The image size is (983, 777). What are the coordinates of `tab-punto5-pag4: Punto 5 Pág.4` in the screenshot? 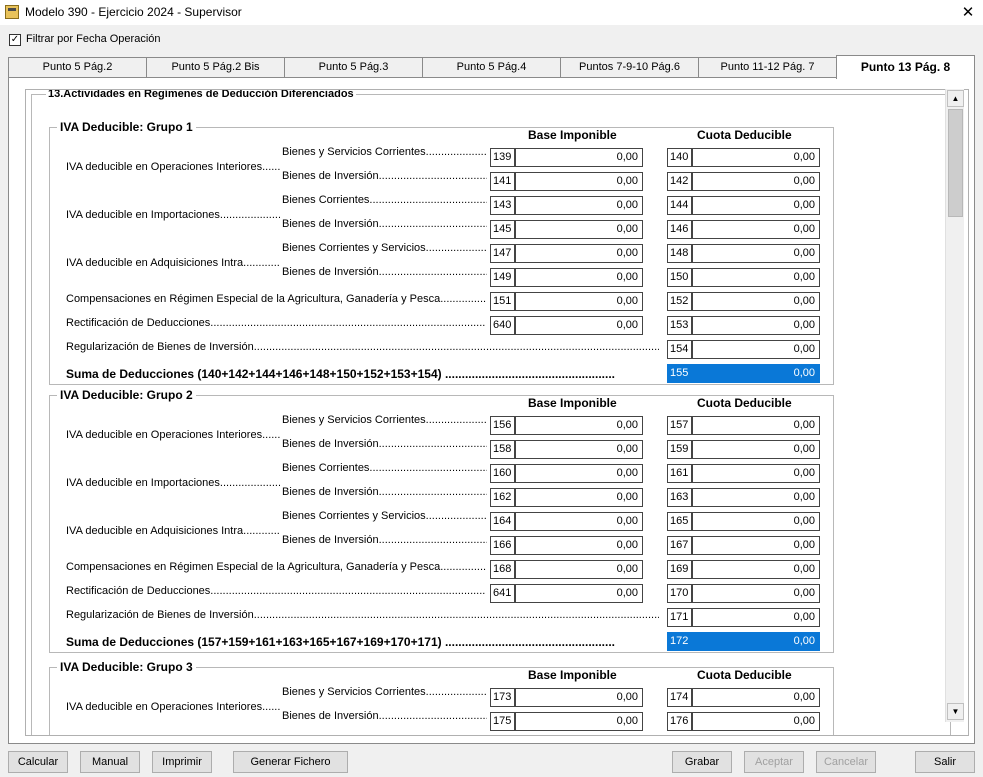 It's located at (491, 67).